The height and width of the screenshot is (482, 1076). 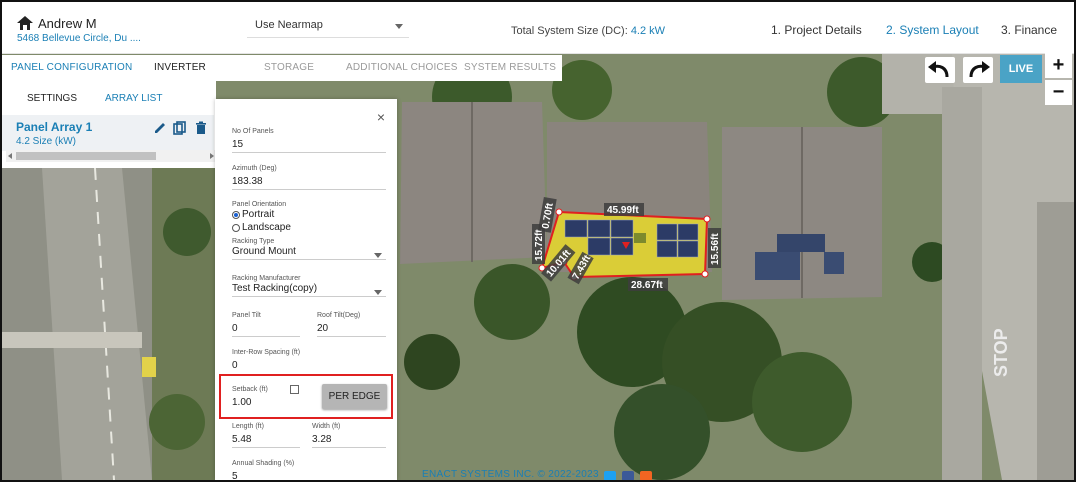 I want to click on orientation-portrait-radio: Portrait, so click(x=309, y=214).